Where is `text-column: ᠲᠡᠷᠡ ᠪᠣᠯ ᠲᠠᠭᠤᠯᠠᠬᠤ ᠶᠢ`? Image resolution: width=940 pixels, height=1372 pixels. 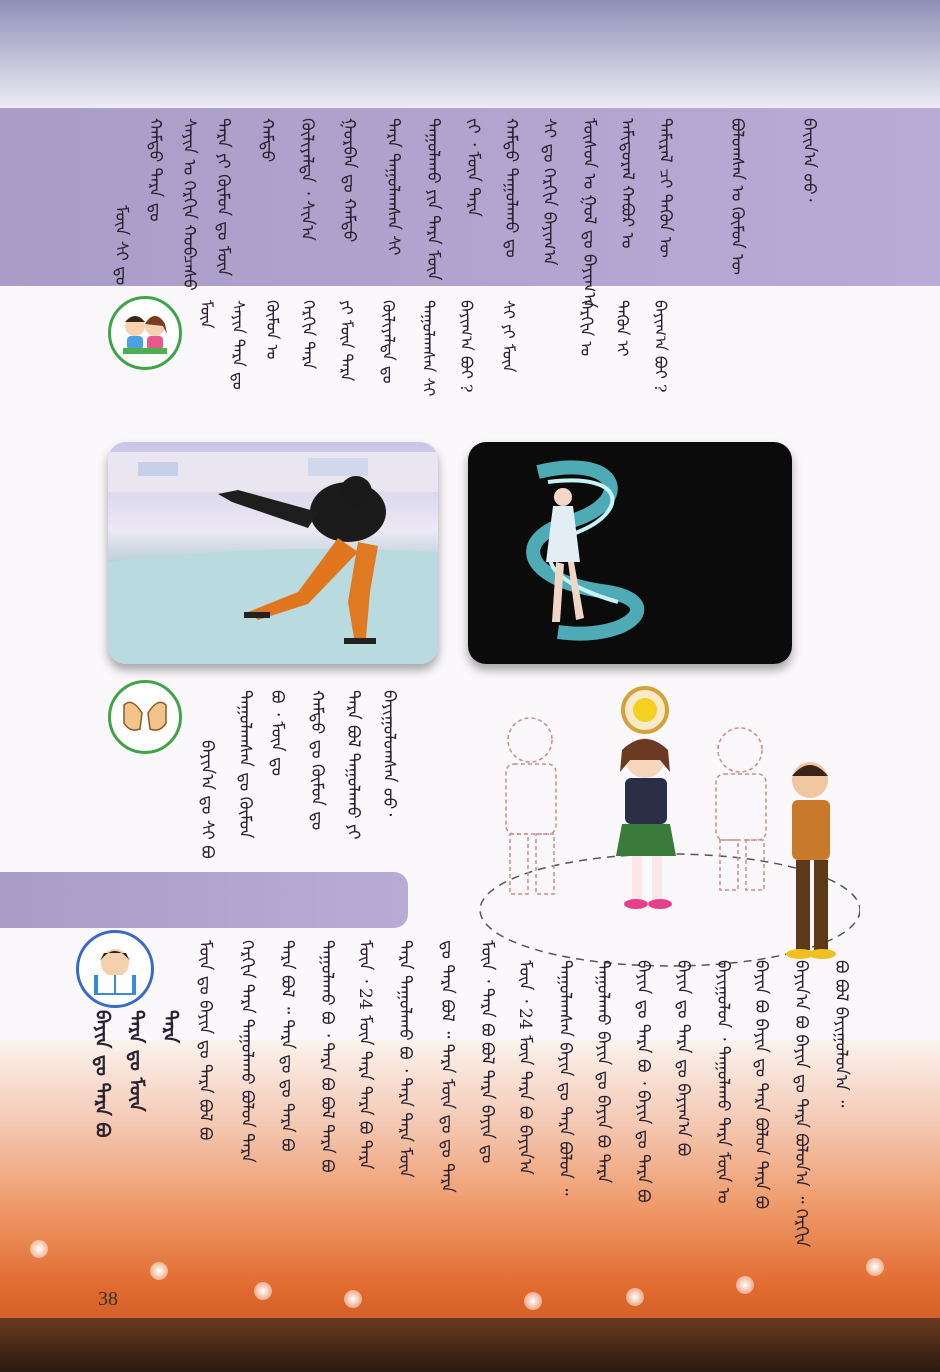 text-column: ᠲᠡᠷᠡ ᠪᠣᠯ ᠲᠠᠭᠤᠯᠠᠬᠤ ᠶᠢ is located at coordinates (353, 765).